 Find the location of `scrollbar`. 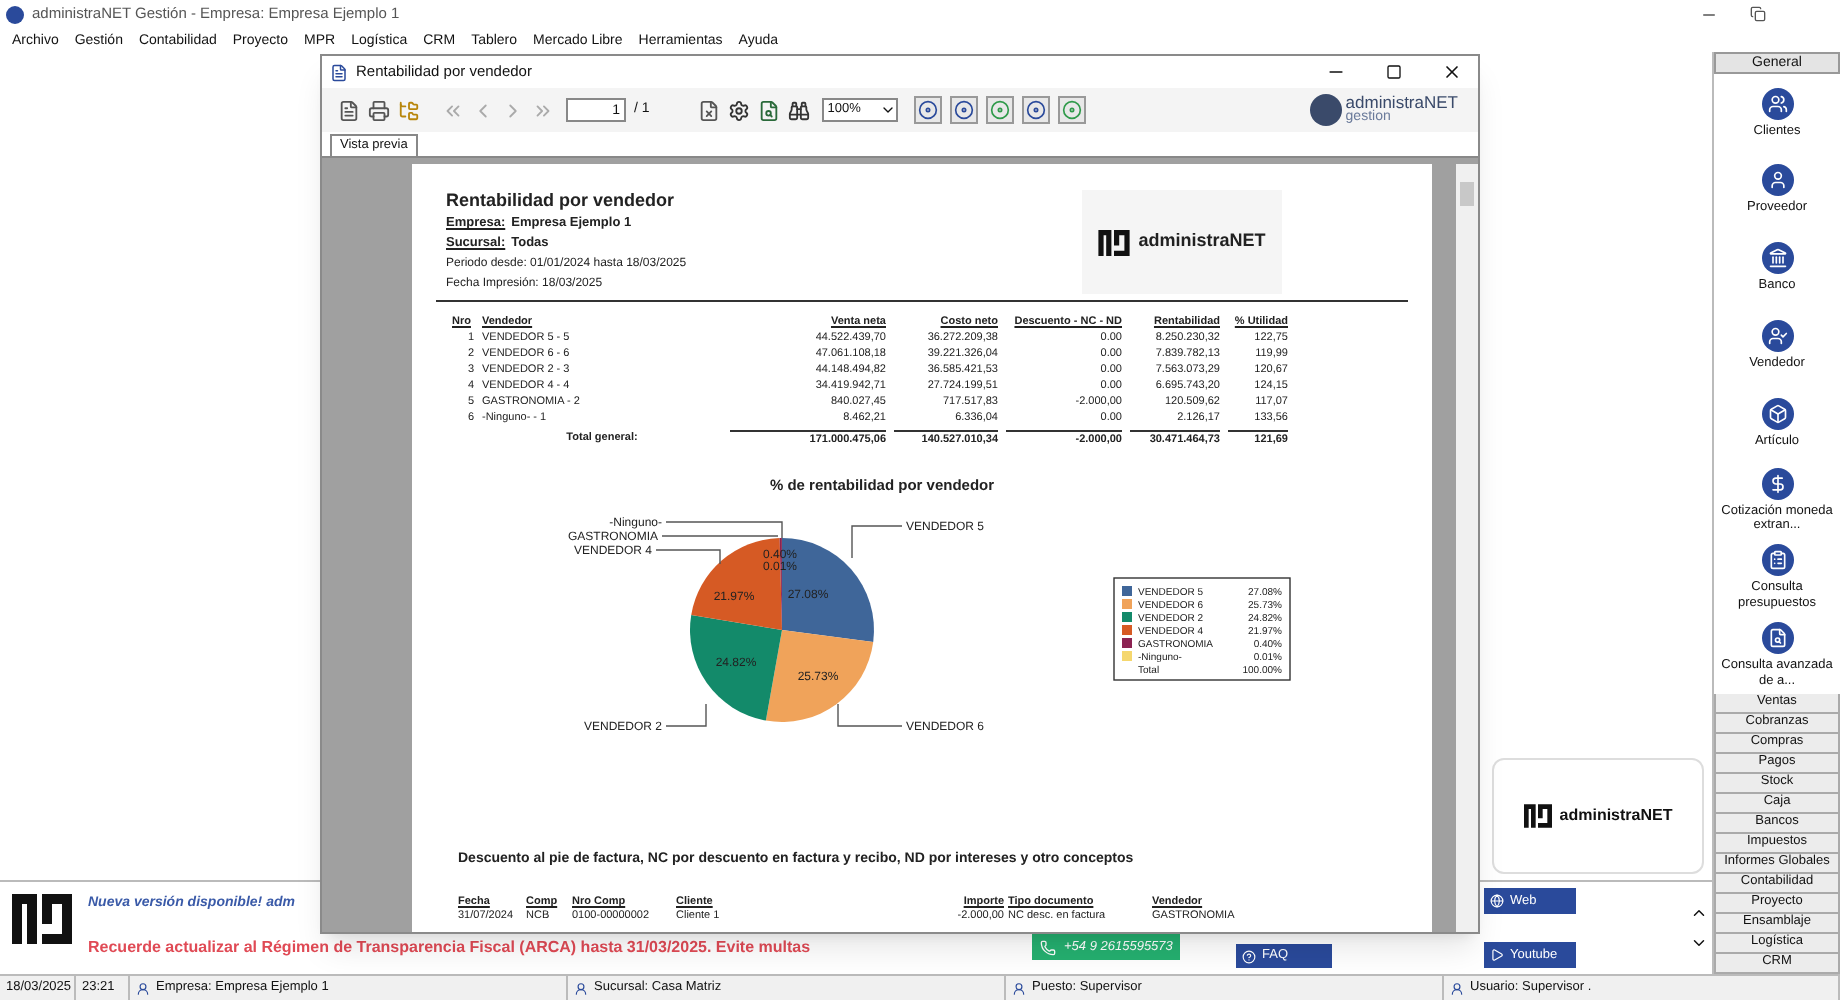

scrollbar is located at coordinates (1467, 548).